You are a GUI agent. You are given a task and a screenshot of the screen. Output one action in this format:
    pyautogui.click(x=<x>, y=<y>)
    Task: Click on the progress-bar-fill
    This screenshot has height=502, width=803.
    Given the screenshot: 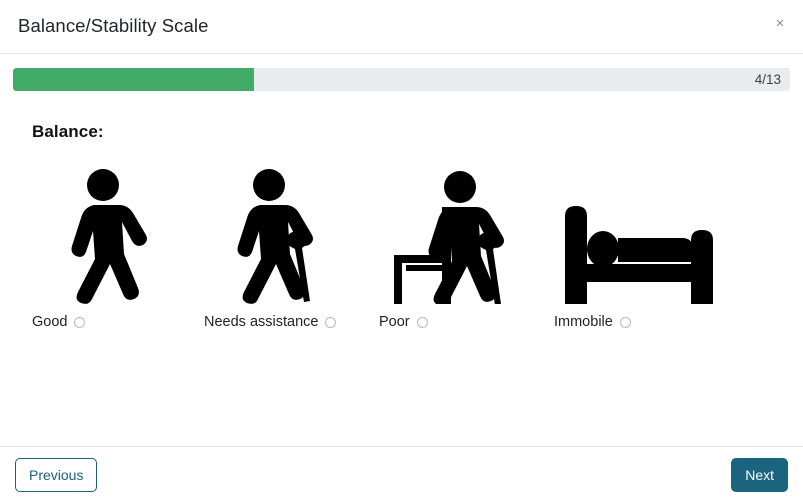 What is the action you would take?
    pyautogui.click(x=133, y=79)
    